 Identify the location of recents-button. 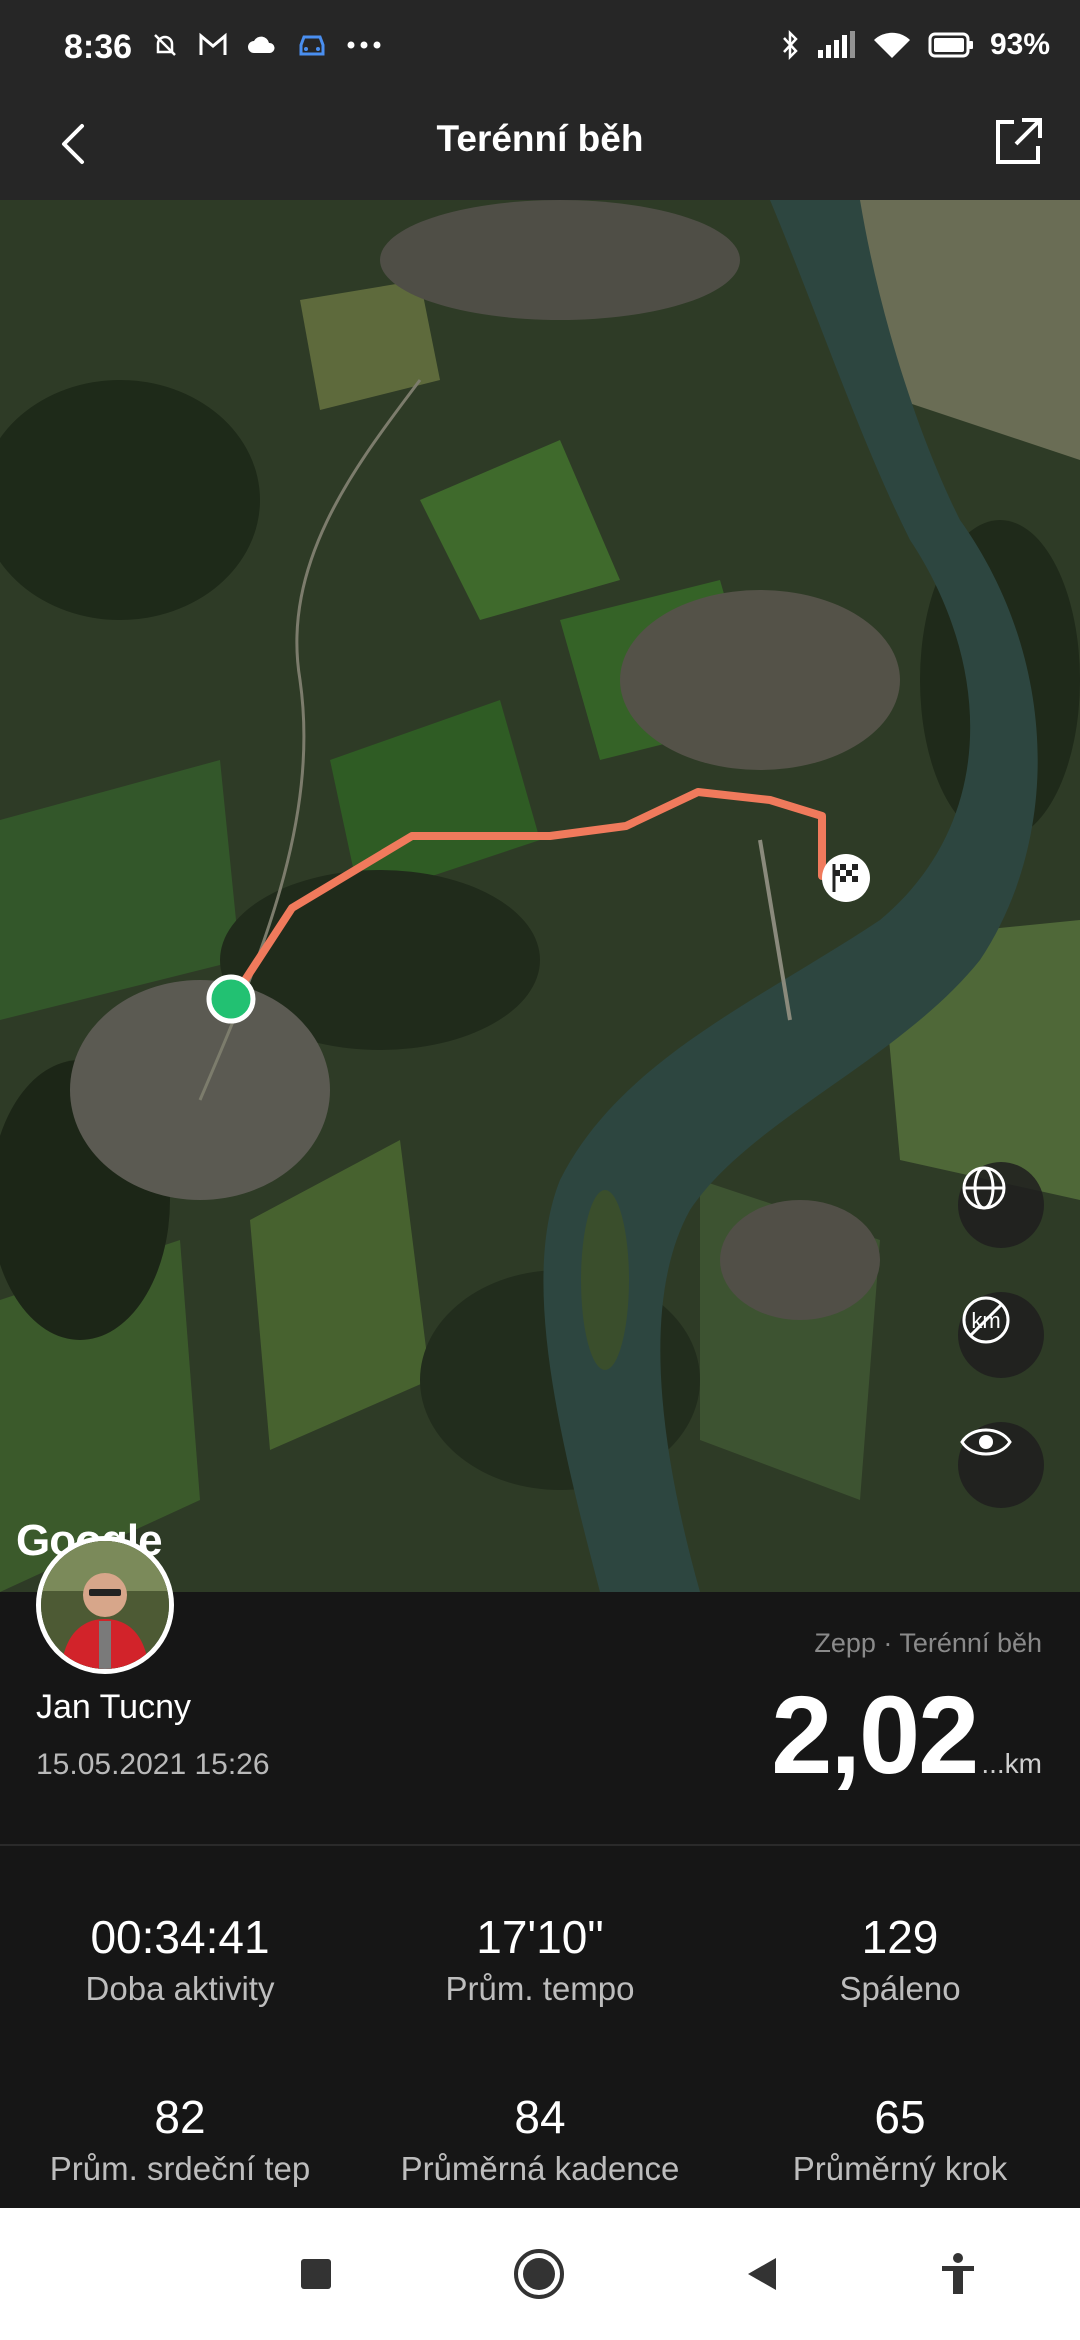
(316, 2274).